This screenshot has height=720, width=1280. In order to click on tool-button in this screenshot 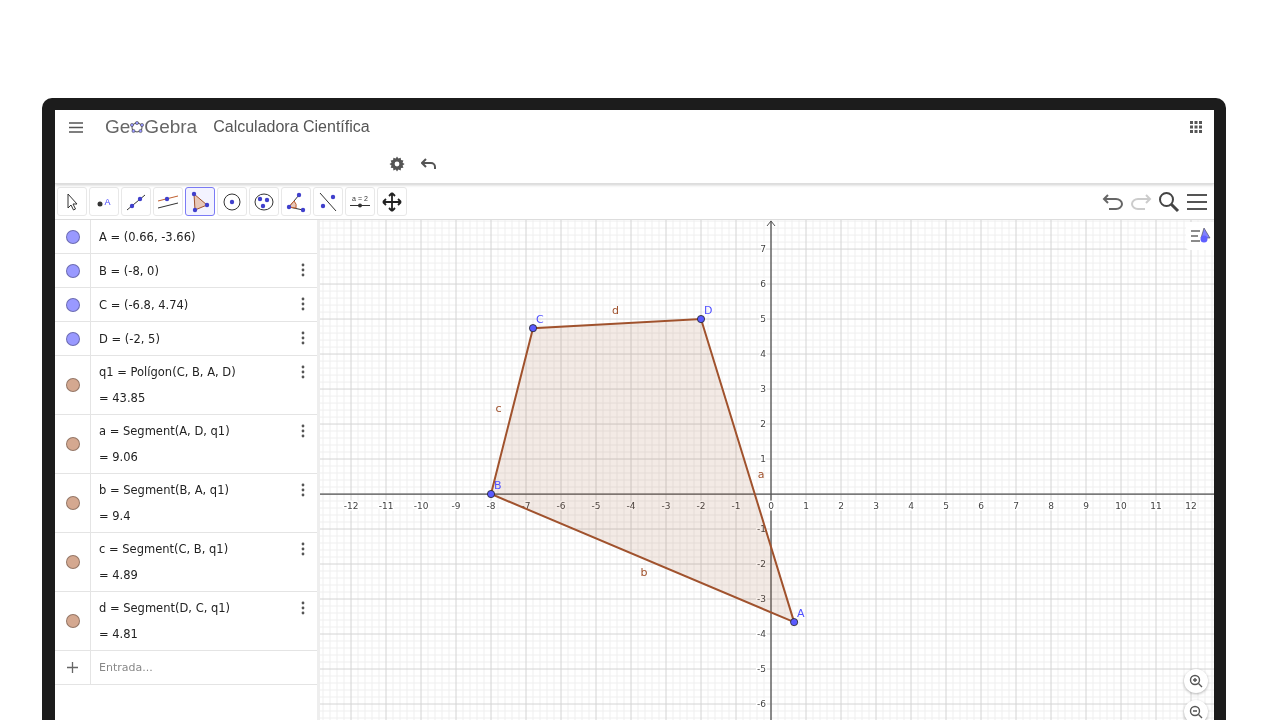, I will do `click(200, 201)`.